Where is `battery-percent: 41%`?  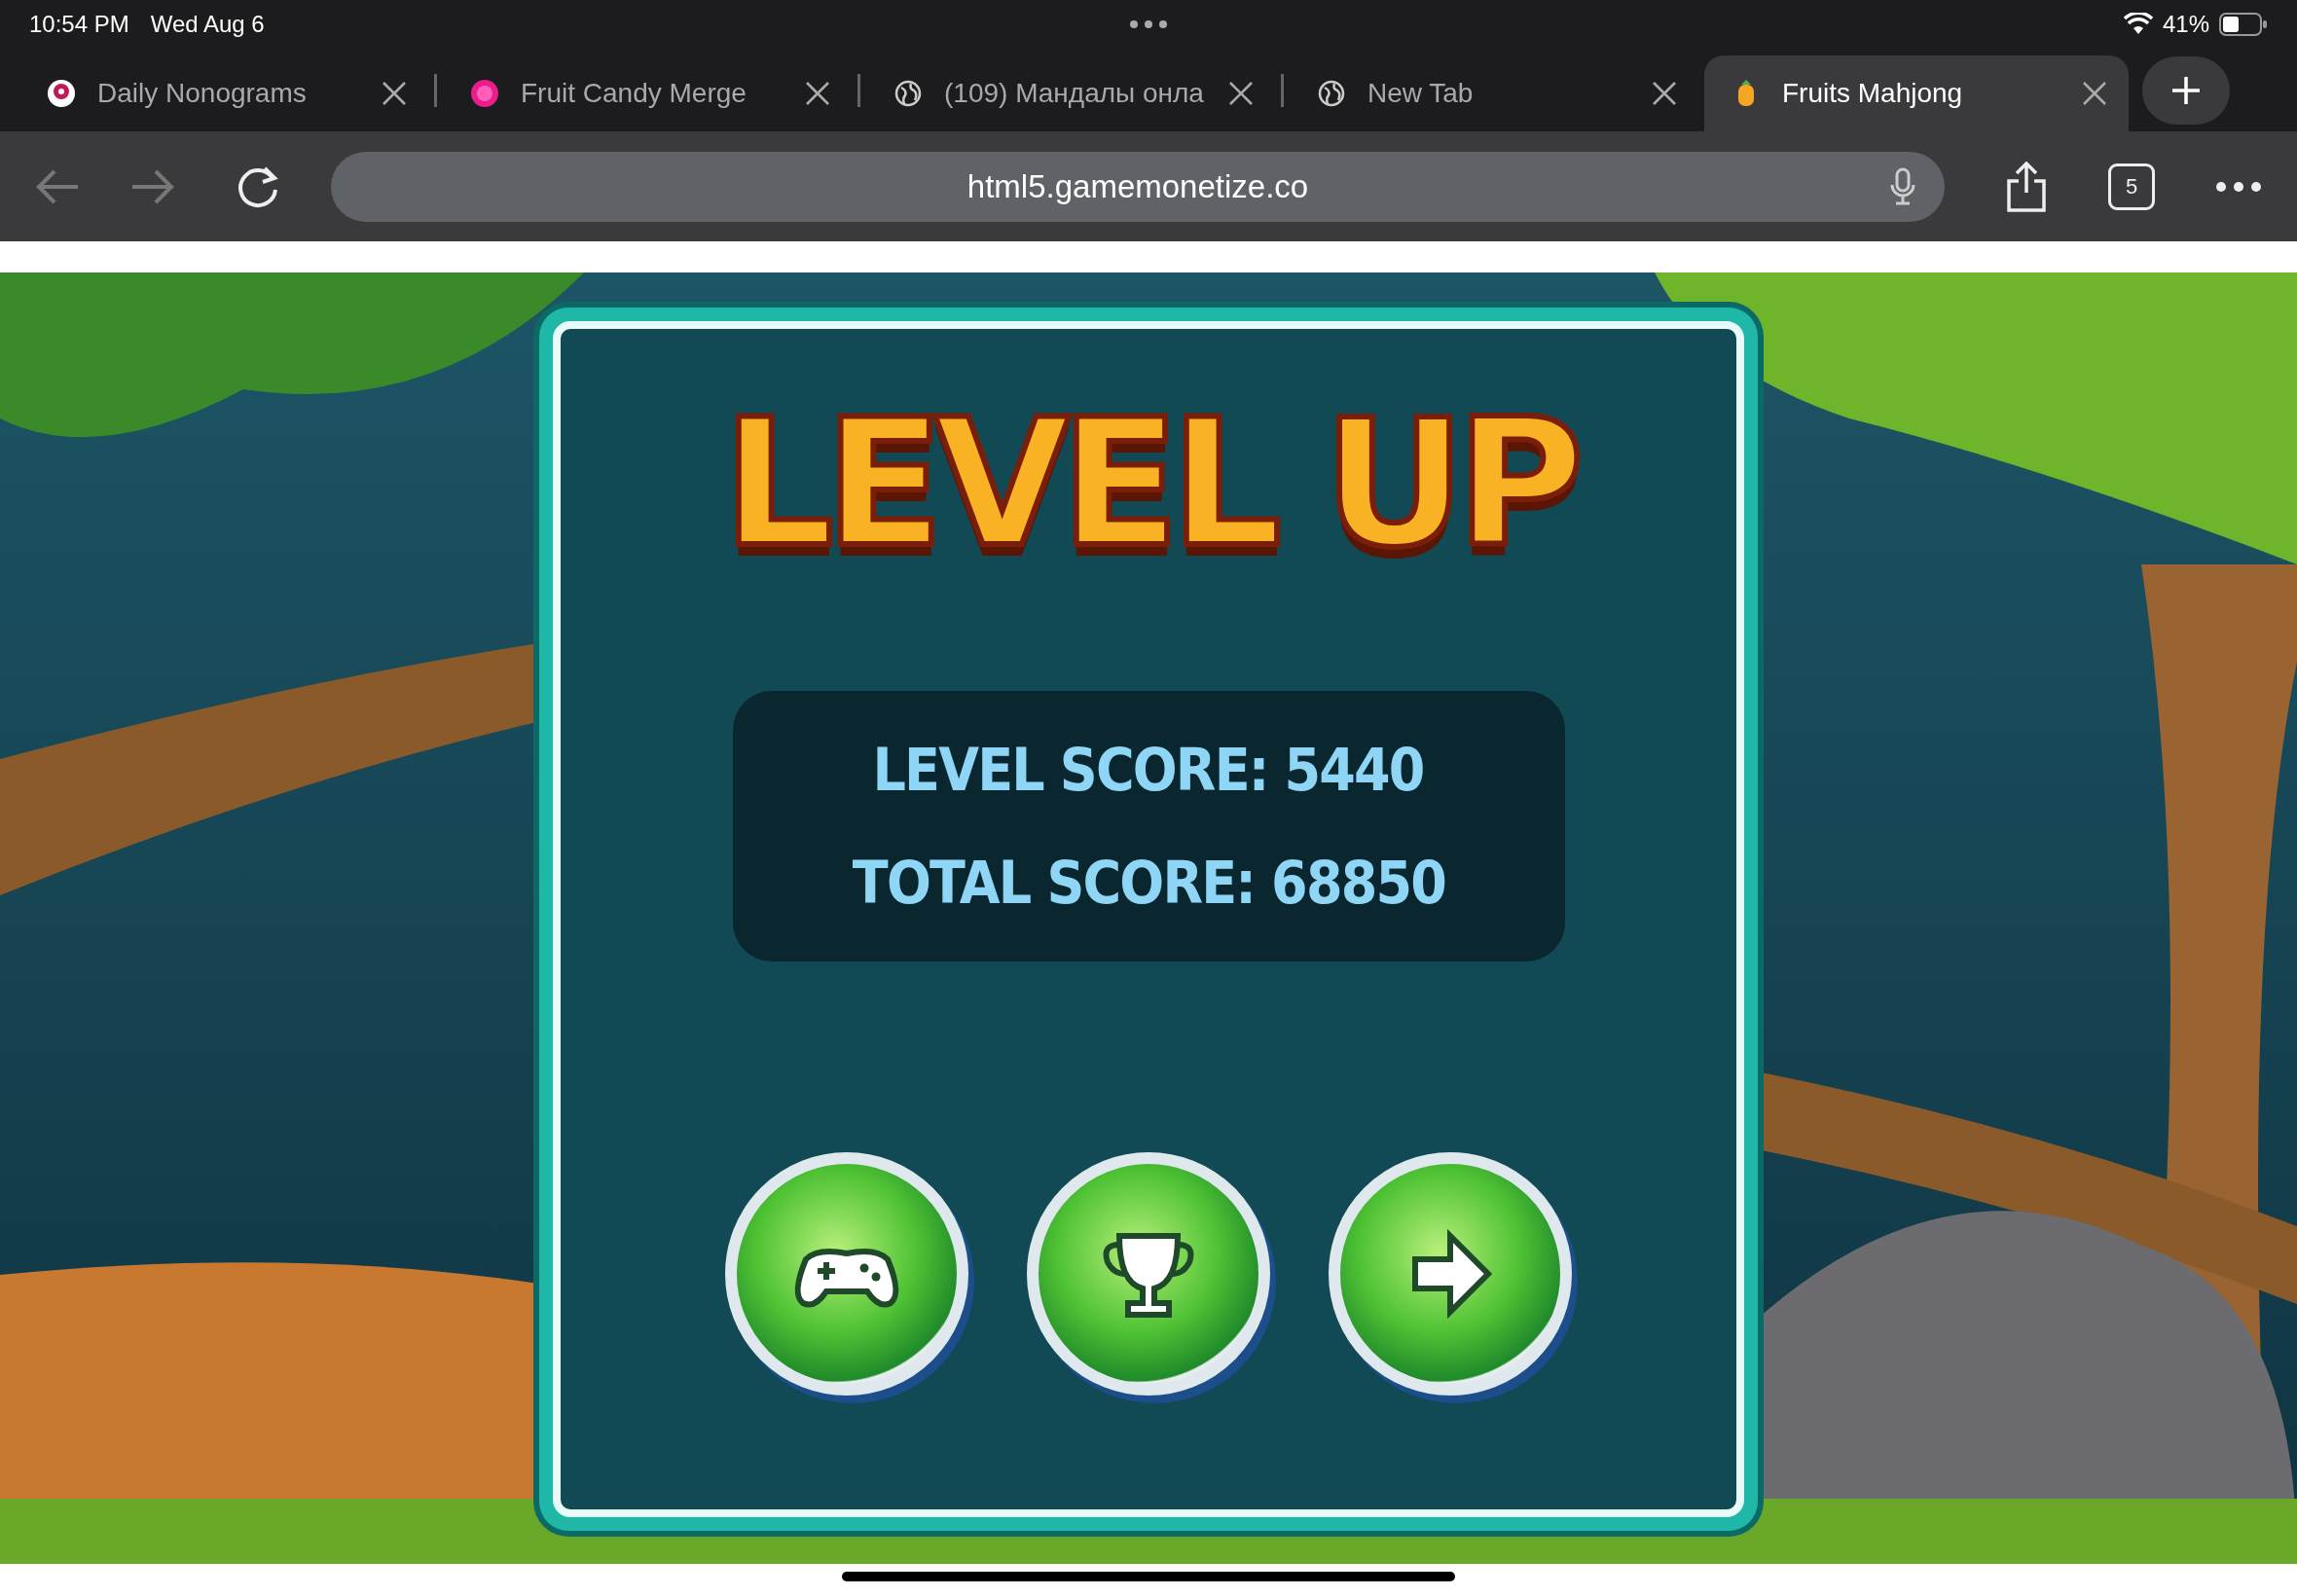
battery-percent: 41% is located at coordinates (2185, 24).